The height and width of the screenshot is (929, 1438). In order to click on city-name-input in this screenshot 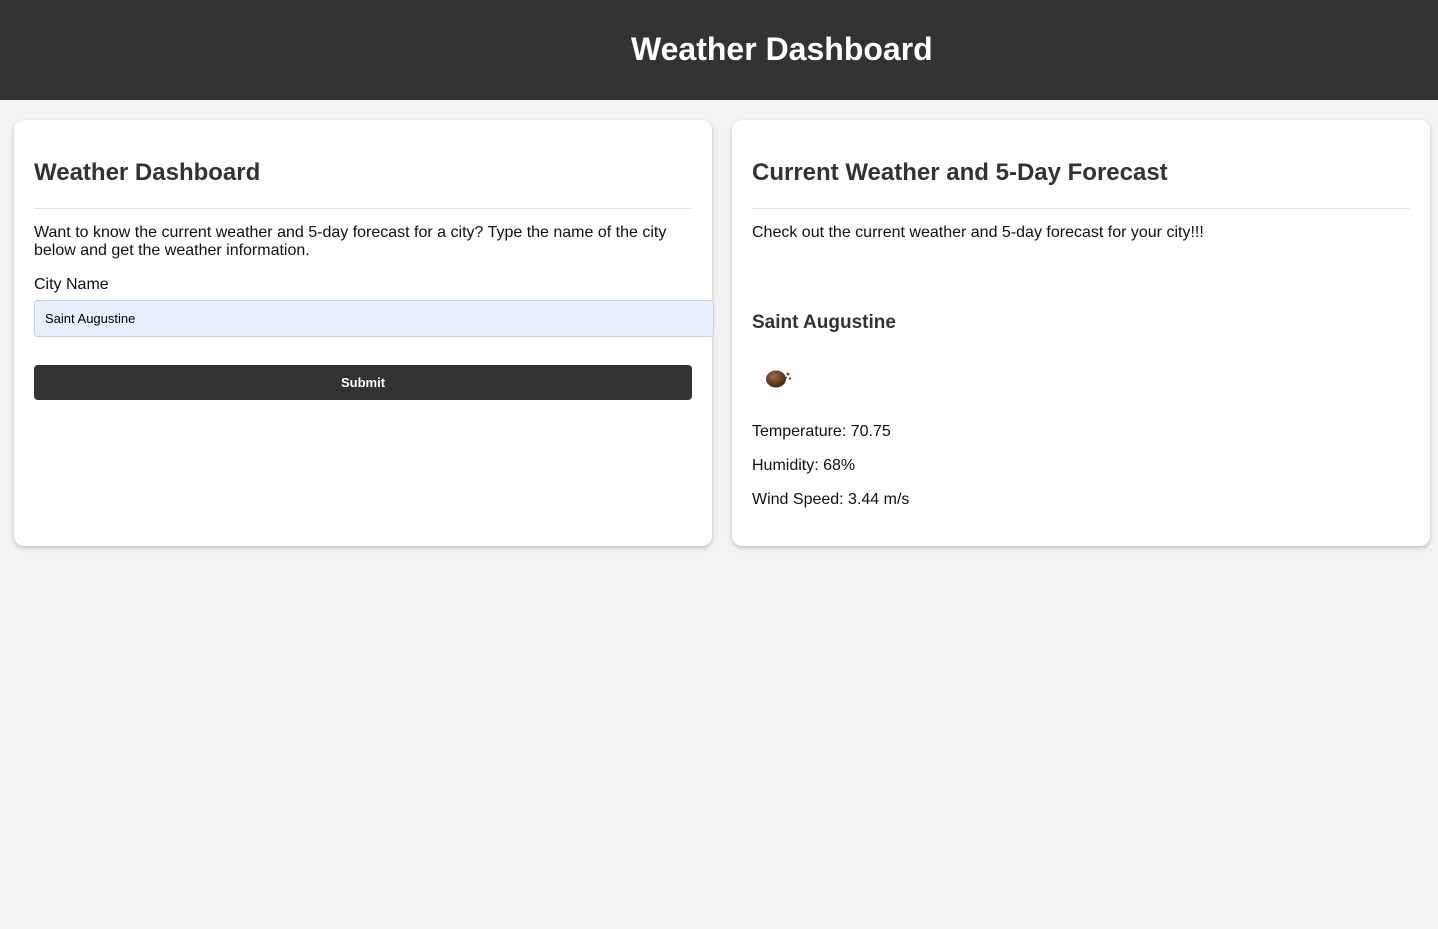, I will do `click(374, 318)`.